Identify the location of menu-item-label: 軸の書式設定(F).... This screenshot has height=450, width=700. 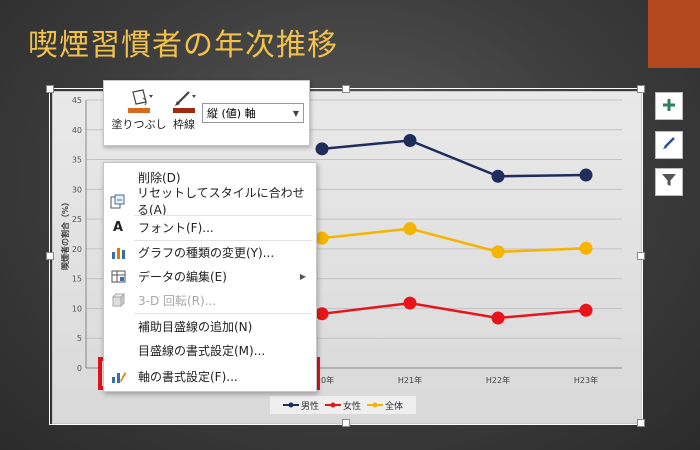
(188, 376).